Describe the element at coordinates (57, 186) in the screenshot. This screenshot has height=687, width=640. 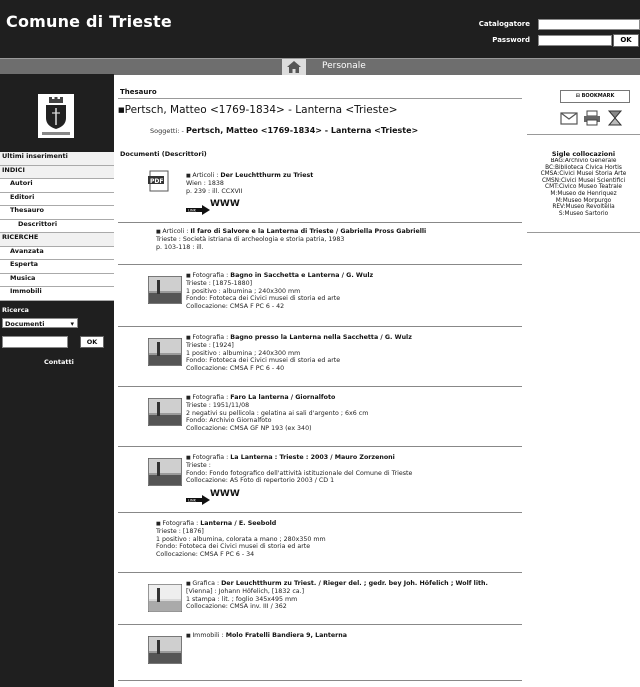
I see `sidebar-item-autori: Autori` at that location.